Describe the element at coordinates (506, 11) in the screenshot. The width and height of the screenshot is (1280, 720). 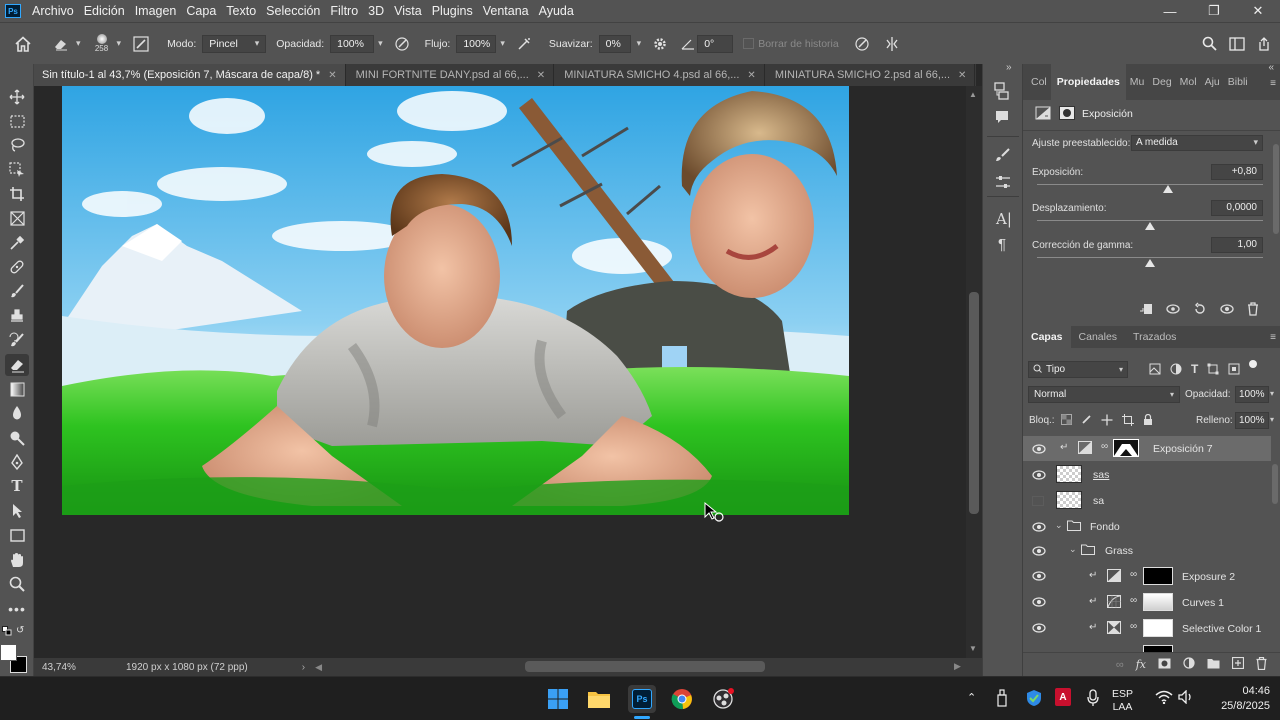
I see `menu-ventana: Ventana` at that location.